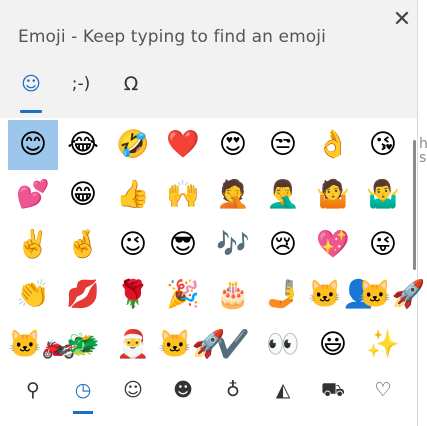  Describe the element at coordinates (283, 245) in the screenshot. I see `emoji-cell: 😢` at that location.